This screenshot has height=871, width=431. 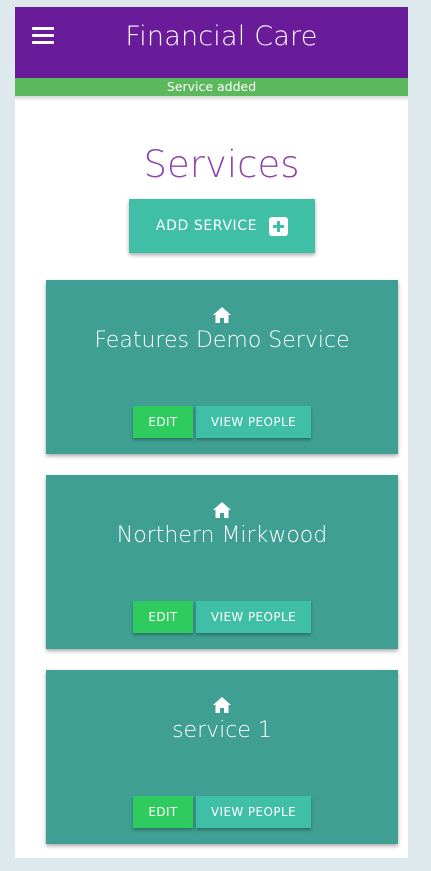 I want to click on toast-shadow, so click(x=211, y=98).